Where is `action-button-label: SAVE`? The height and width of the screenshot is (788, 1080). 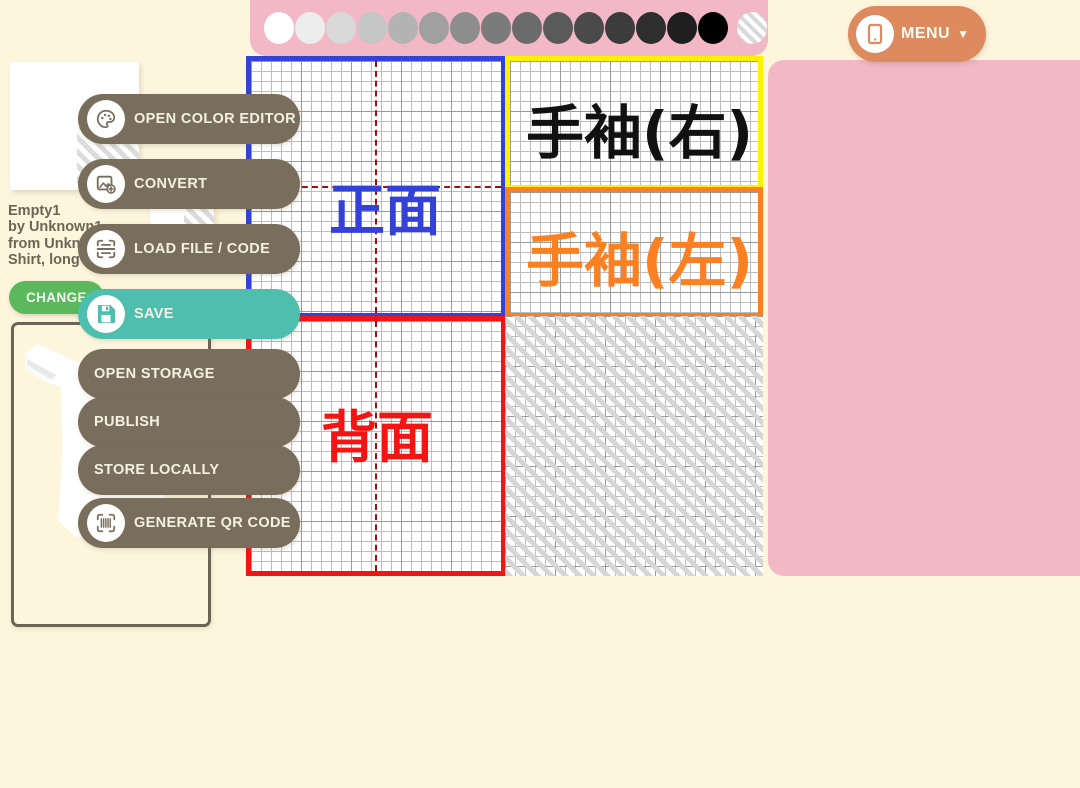
action-button-label: SAVE is located at coordinates (154, 314).